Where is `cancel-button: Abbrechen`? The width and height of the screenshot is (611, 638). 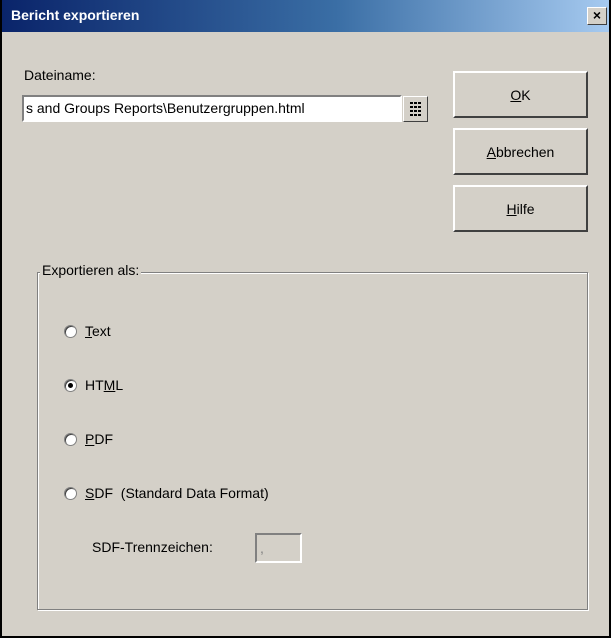 cancel-button: Abbrechen is located at coordinates (520, 151).